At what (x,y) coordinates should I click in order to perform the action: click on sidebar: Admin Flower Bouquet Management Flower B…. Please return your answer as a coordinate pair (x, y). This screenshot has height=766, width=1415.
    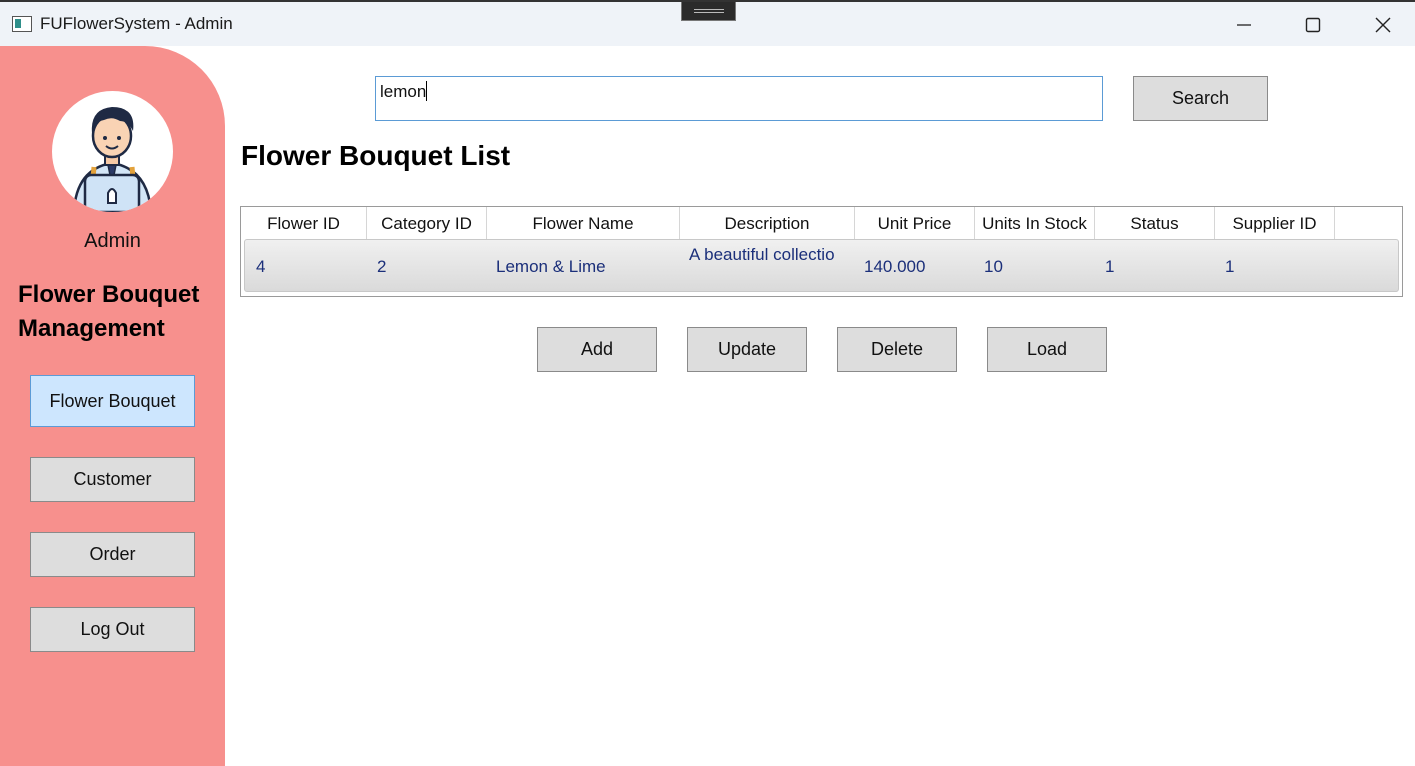
    Looking at the image, I should click on (112, 406).